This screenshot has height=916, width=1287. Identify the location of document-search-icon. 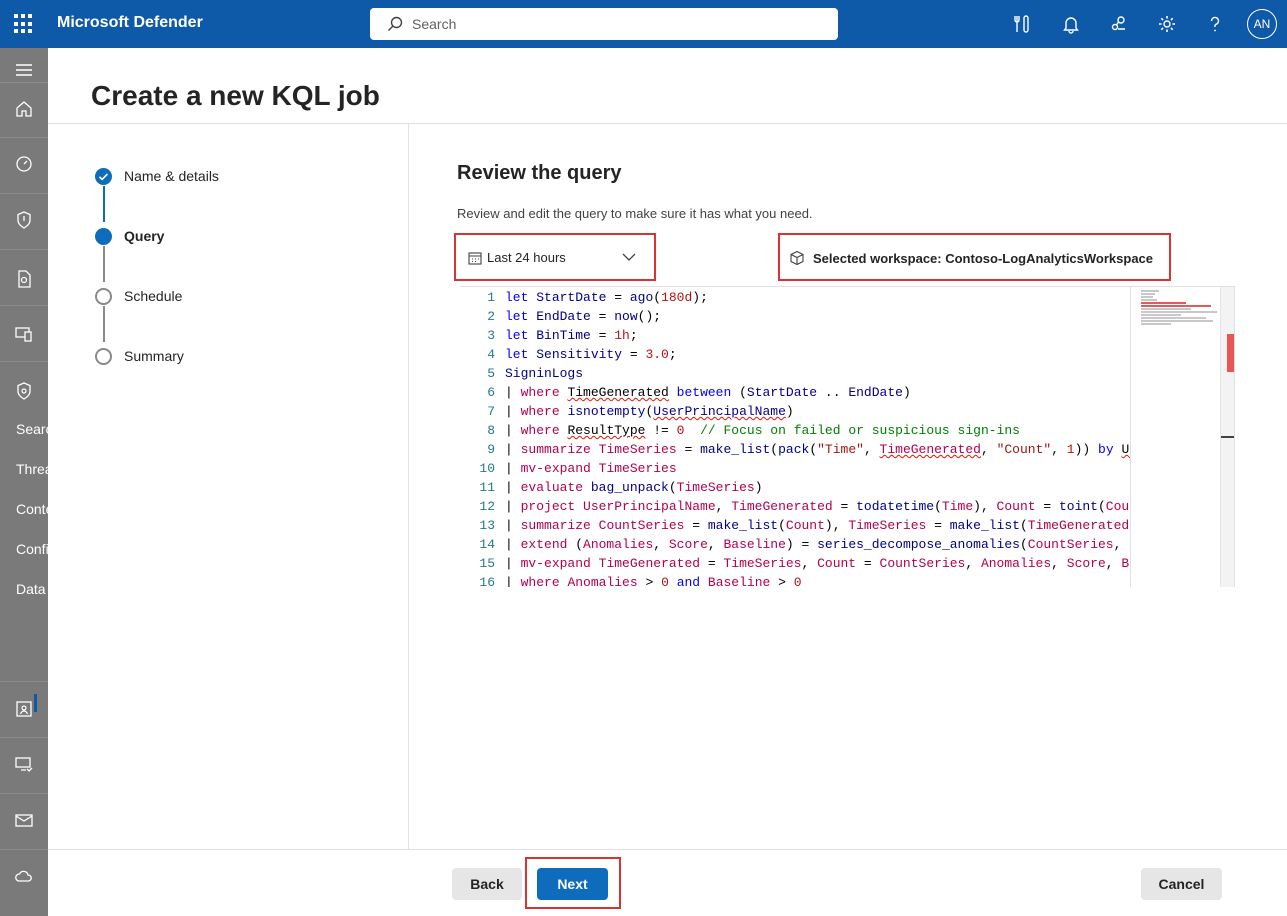
(24, 279).